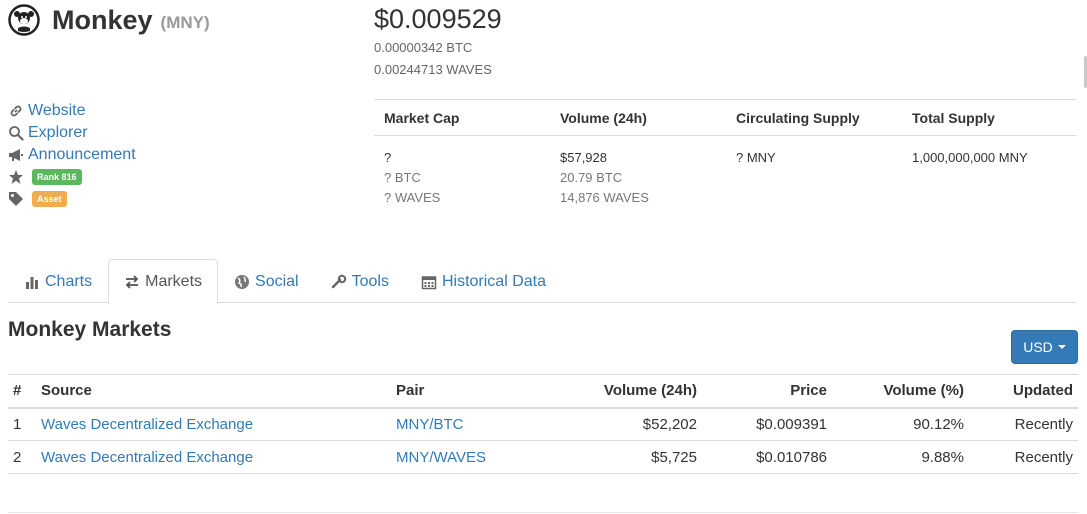  What do you see at coordinates (638, 178) in the screenshot?
I see `volume-values: $57,928 20.79 BTC 14,876 WAVES` at bounding box center [638, 178].